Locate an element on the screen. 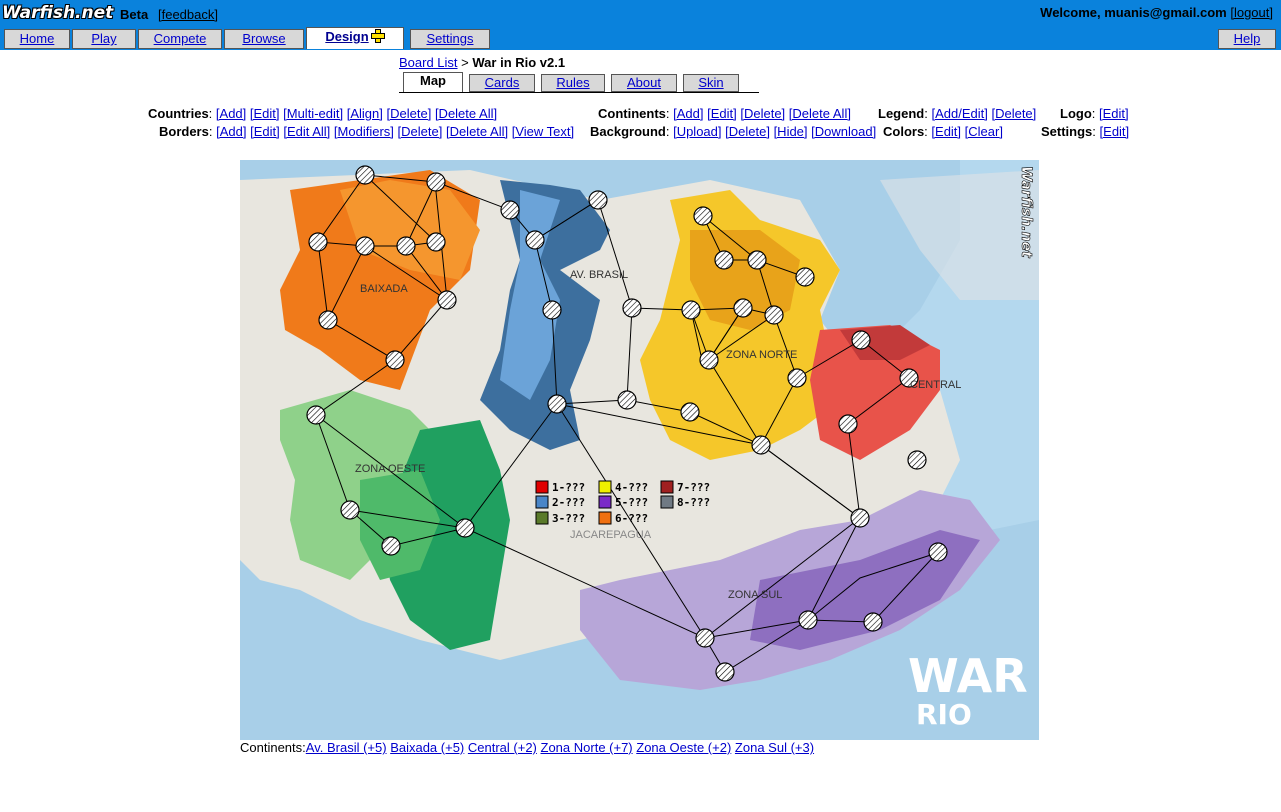 The height and width of the screenshot is (812, 1281). logout-link: [logout] is located at coordinates (1251, 12).